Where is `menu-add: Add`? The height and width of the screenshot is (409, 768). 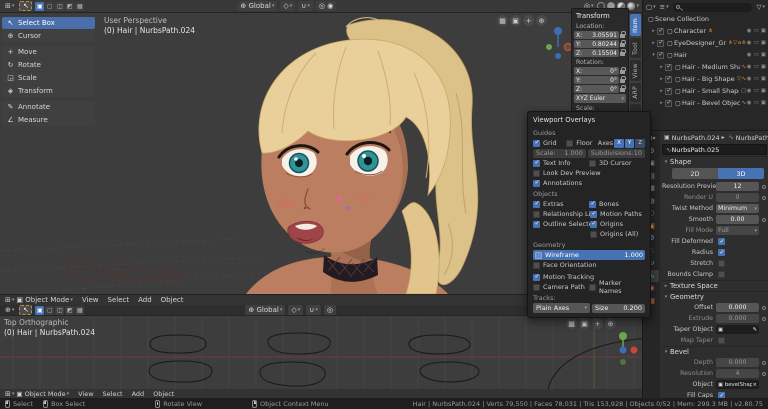 menu-add: Add is located at coordinates (145, 300).